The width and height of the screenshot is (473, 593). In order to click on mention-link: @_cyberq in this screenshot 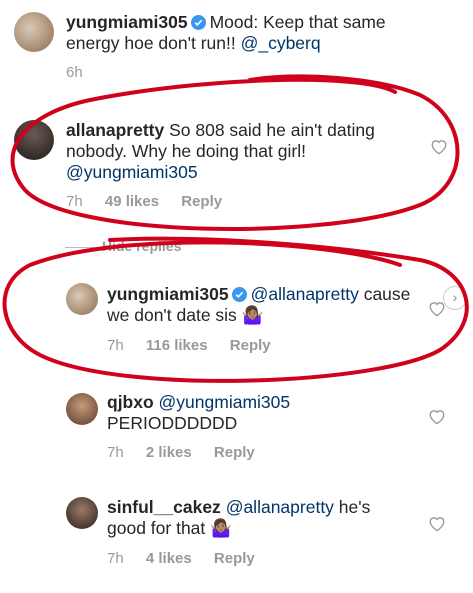, I will do `click(281, 43)`.